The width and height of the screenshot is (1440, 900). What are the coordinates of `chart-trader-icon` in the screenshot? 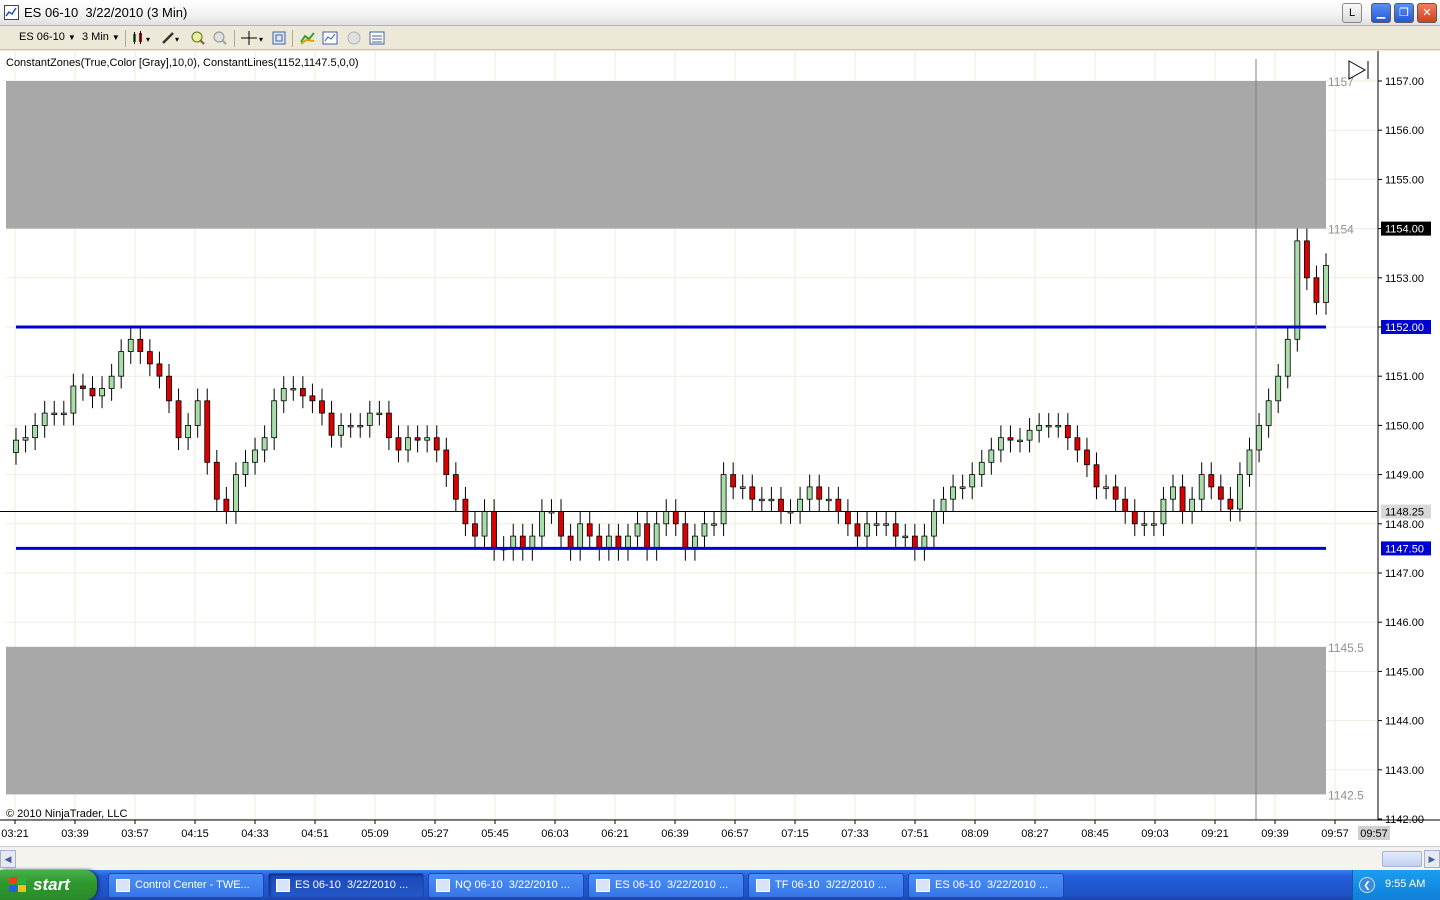 It's located at (354, 38).